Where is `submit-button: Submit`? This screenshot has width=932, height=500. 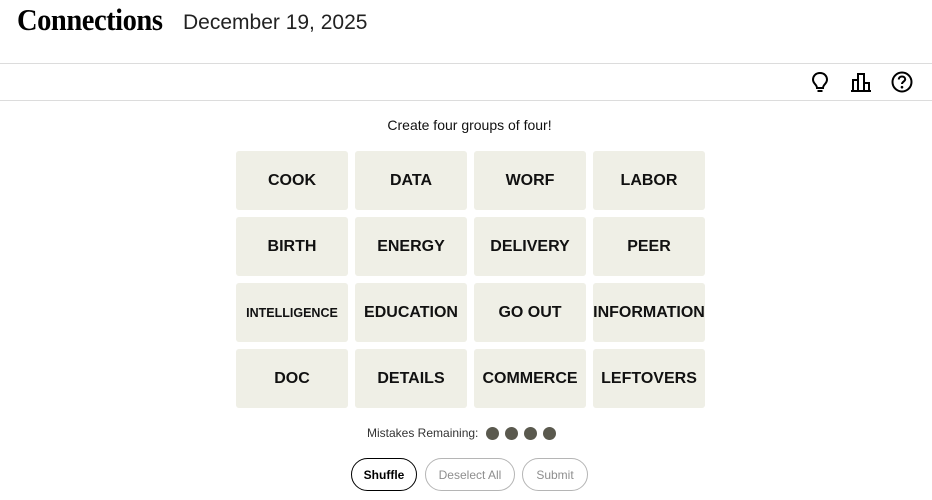
submit-button: Submit is located at coordinates (555, 474).